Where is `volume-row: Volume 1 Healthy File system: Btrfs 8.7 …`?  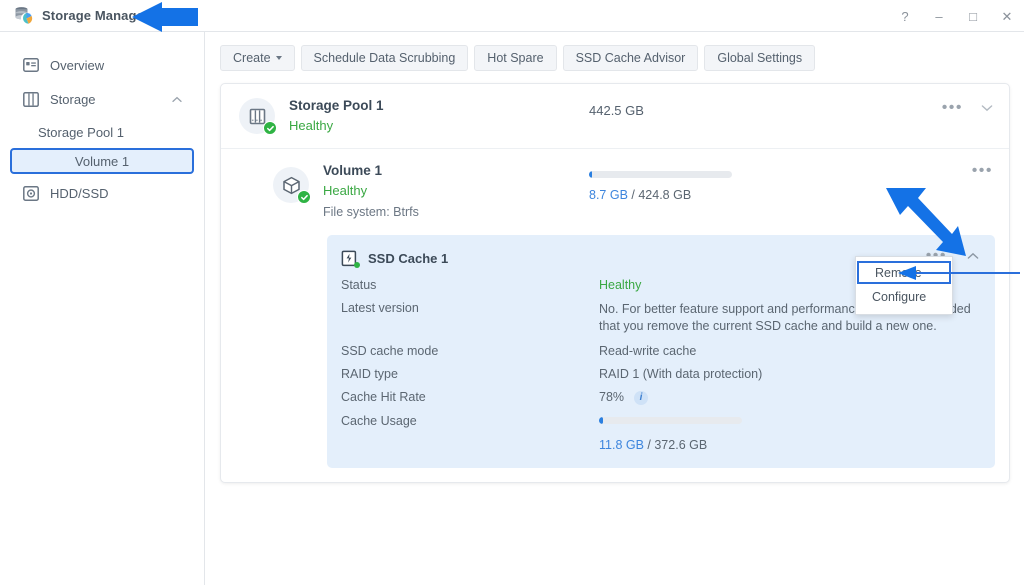
volume-row: Volume 1 Healthy File system: Btrfs 8.7 … is located at coordinates (615, 189).